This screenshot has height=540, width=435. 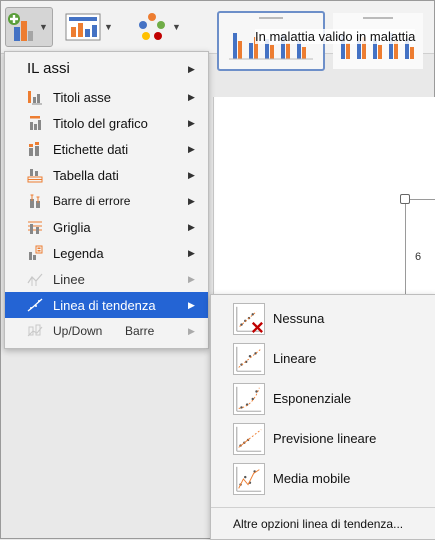 I want to click on trendline-linear-icon, so click(x=249, y=359).